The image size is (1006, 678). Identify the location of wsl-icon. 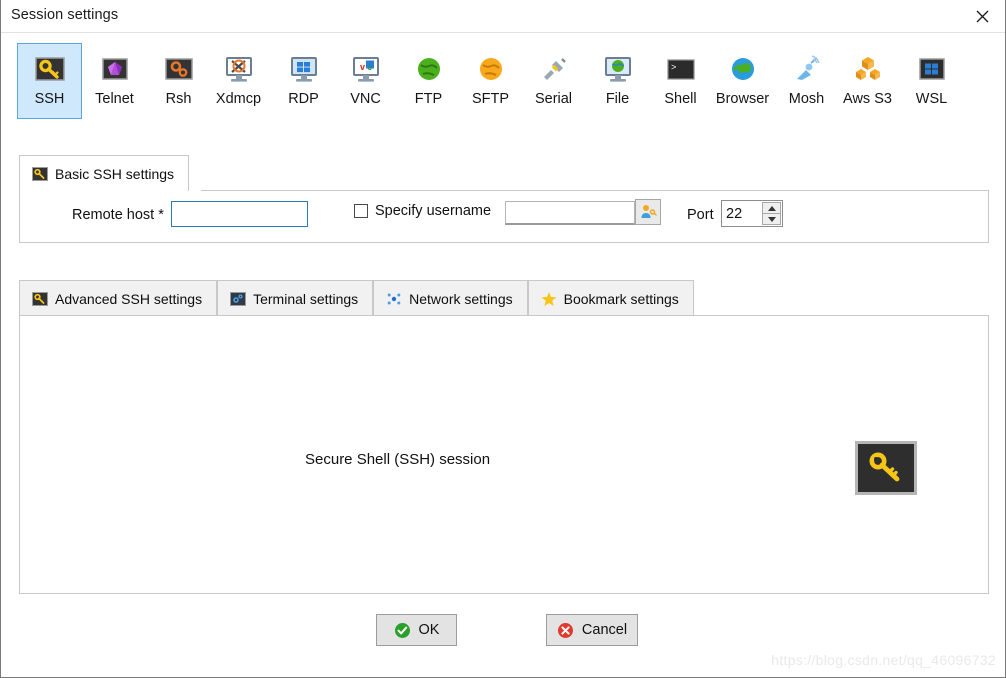
(931, 69).